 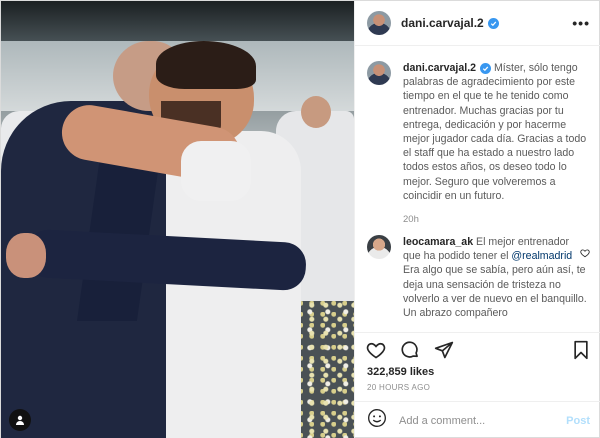 I want to click on photo-player-sleeve, so click(x=216, y=171).